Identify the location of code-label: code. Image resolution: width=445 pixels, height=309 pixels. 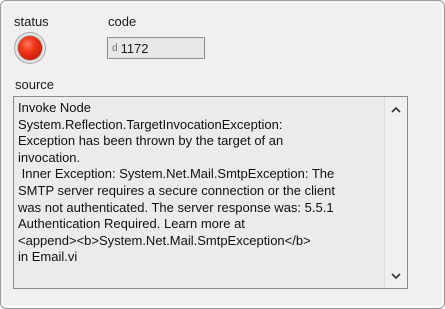
(122, 21).